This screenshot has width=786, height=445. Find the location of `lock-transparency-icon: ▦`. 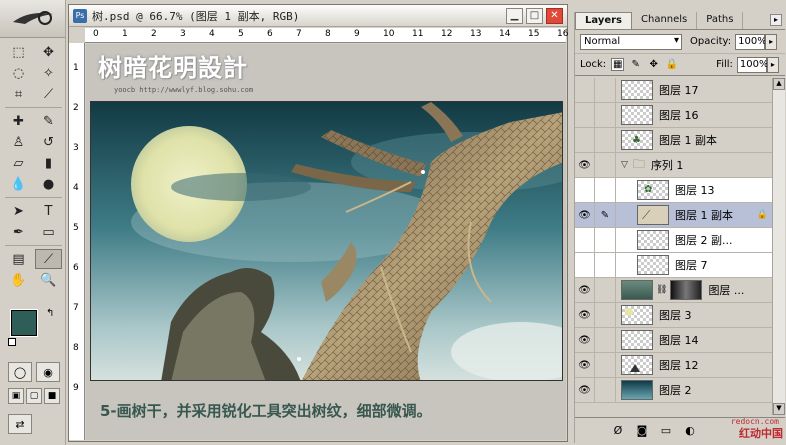

lock-transparency-icon: ▦ is located at coordinates (618, 64).